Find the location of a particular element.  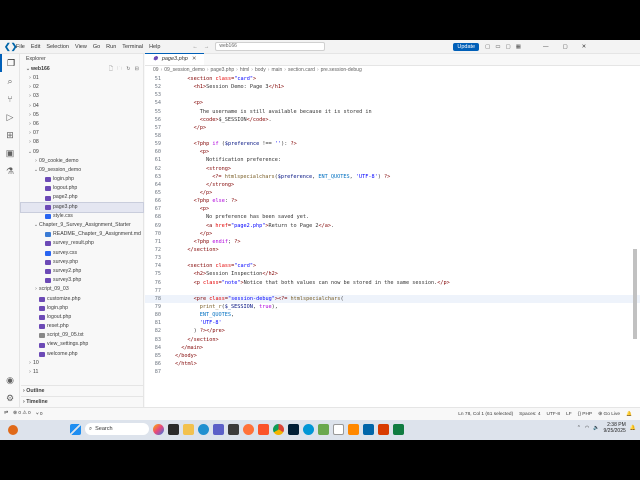

cursor-position: Ln 78, Col 1 (61 selected) is located at coordinates (485, 414).